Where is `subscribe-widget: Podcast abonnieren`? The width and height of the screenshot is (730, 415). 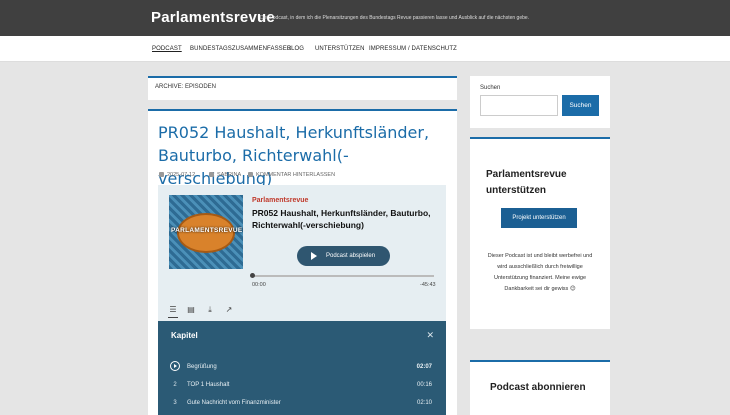 subscribe-widget: Podcast abonnieren is located at coordinates (540, 387).